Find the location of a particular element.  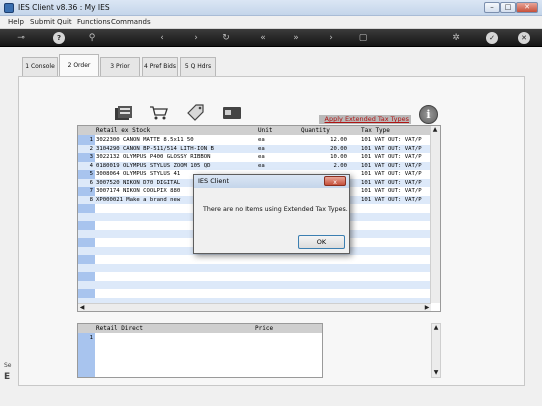

gear-icon: ✲ is located at coordinates (456, 38).